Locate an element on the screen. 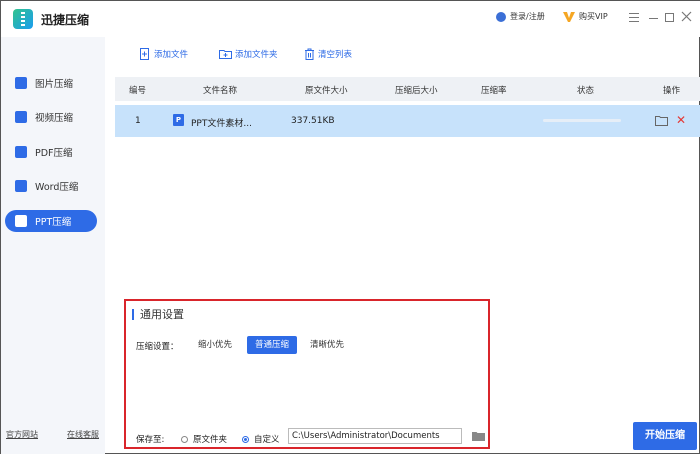 The height and width of the screenshot is (454, 700). radio-dot-selected is located at coordinates (245, 439).